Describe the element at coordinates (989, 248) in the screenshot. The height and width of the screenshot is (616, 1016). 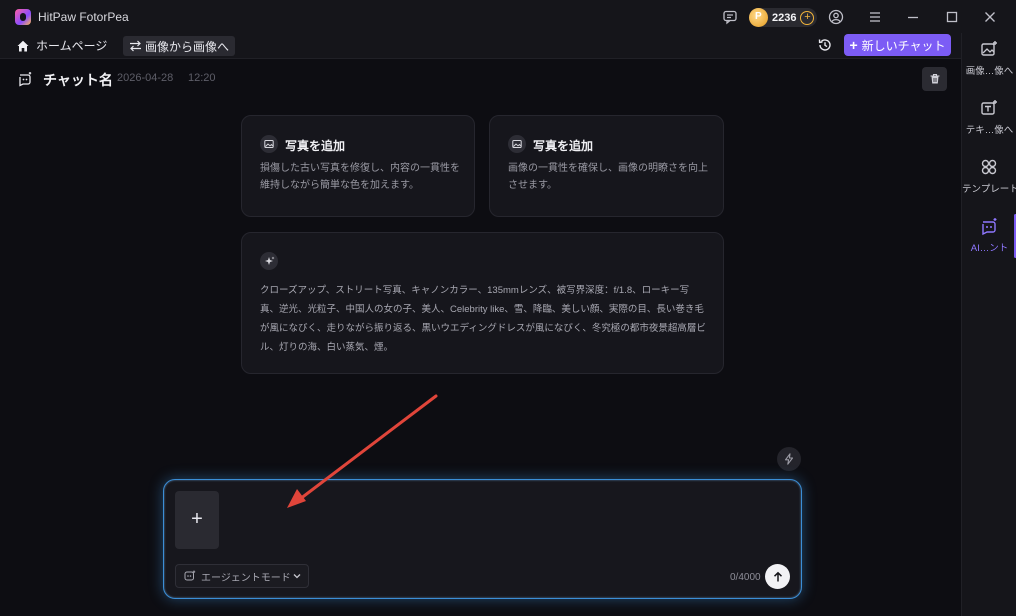
I see `sidebar-item-label: AI…ント` at that location.